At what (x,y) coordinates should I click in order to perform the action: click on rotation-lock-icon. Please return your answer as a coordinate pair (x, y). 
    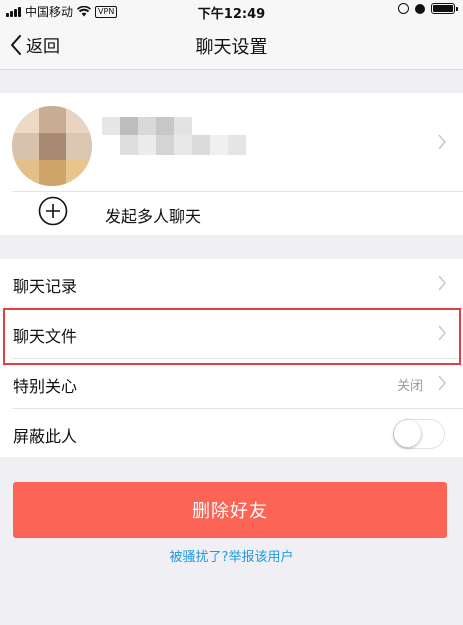
    Looking at the image, I should click on (403, 8).